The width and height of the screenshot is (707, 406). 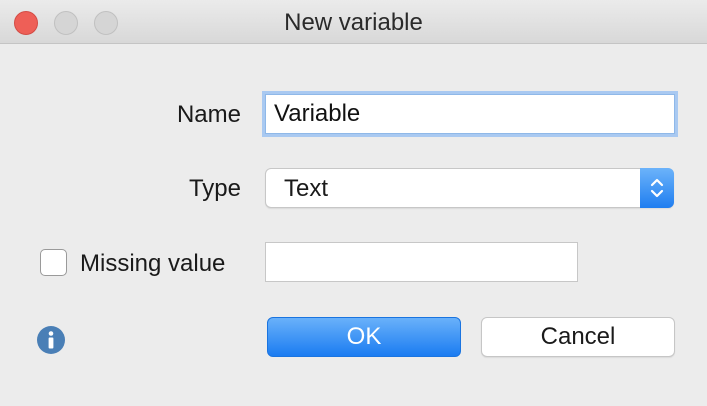 What do you see at coordinates (53, 262) in the screenshot?
I see `missing-value-checkbox` at bounding box center [53, 262].